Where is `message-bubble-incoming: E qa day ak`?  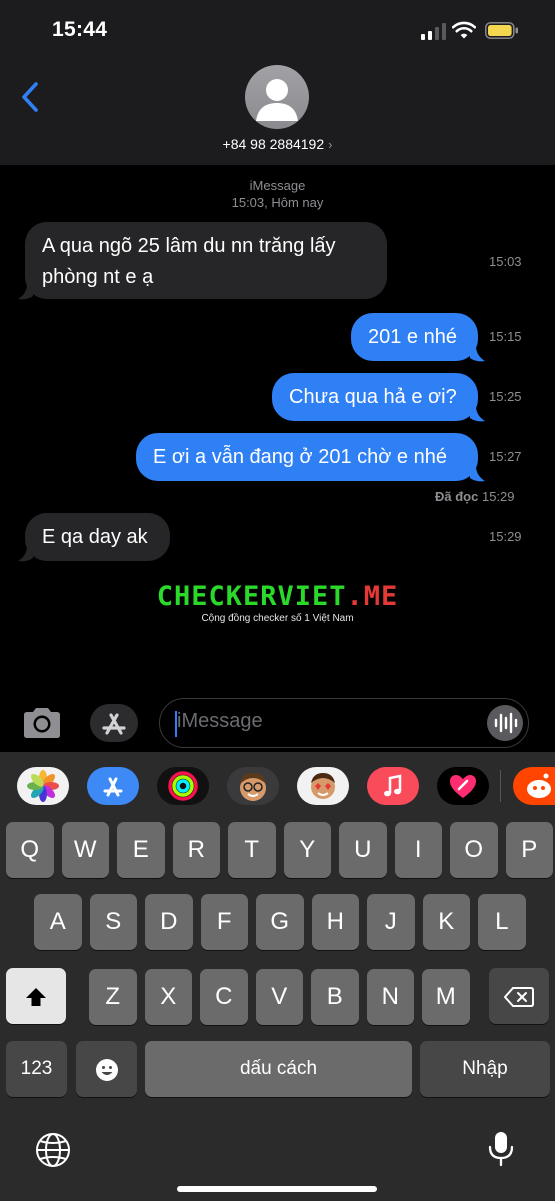
message-bubble-incoming: E qa day ak is located at coordinates (97, 537).